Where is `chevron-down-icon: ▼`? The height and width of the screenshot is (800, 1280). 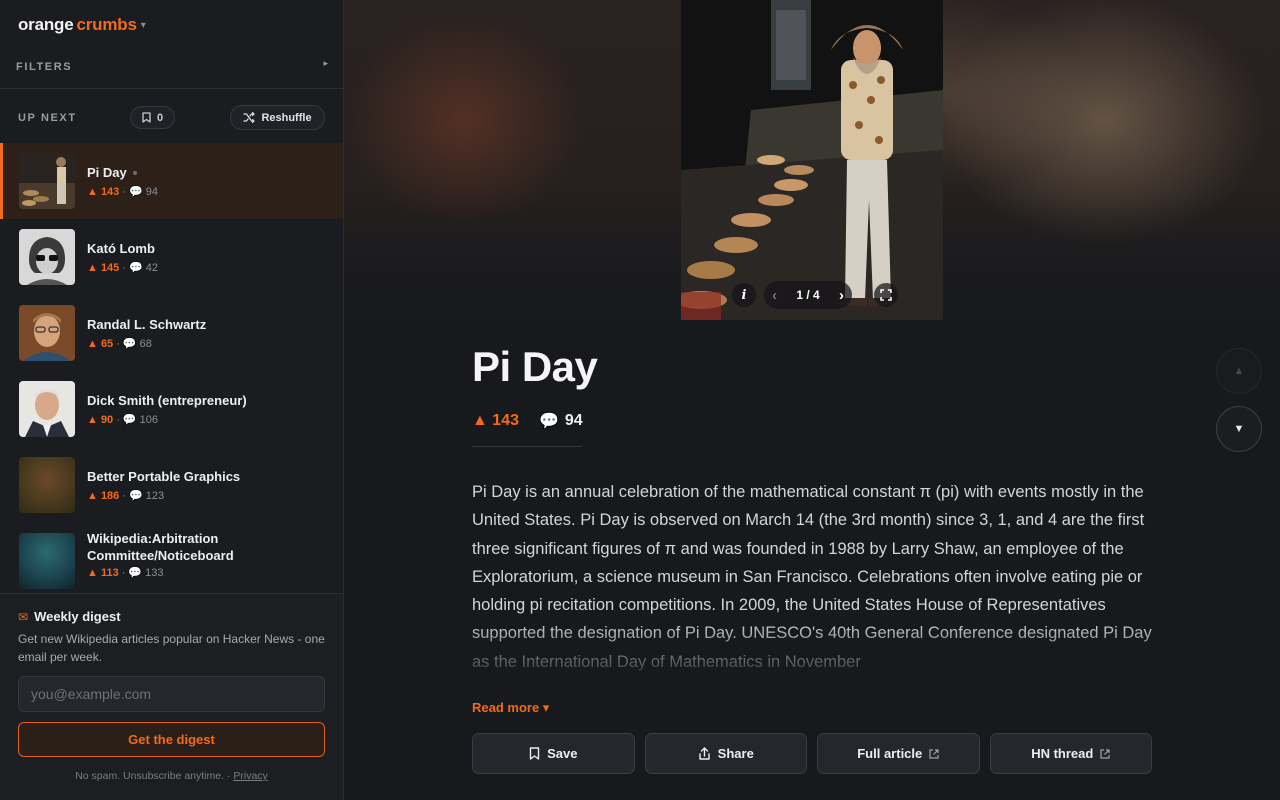 chevron-down-icon: ▼ is located at coordinates (1239, 429).